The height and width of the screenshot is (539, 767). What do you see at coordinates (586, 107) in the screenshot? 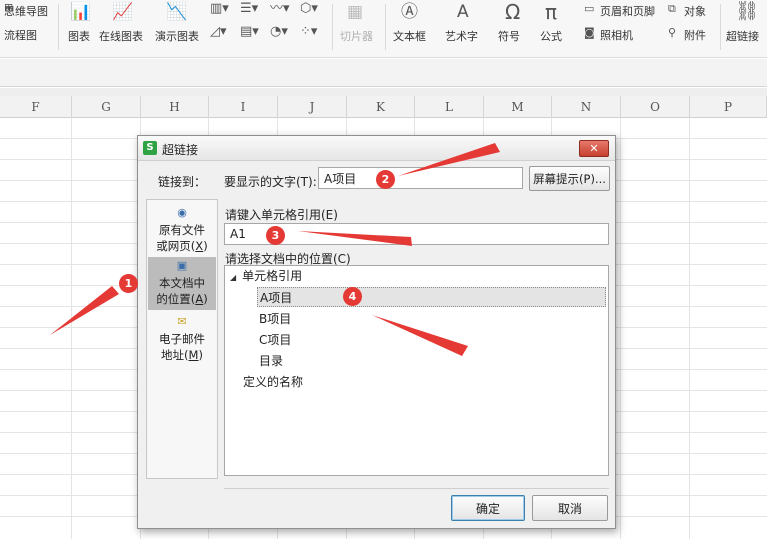
I see `column-header-n: N` at bounding box center [586, 107].